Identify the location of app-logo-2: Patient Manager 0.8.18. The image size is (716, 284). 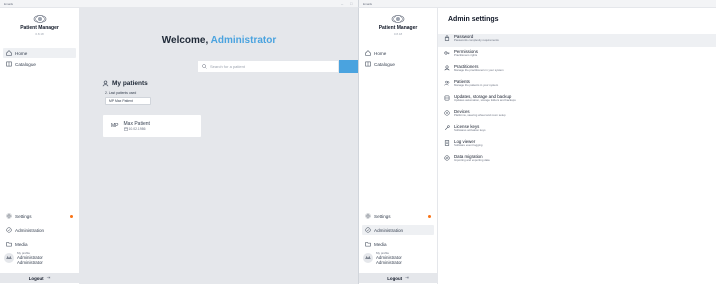
(398, 25).